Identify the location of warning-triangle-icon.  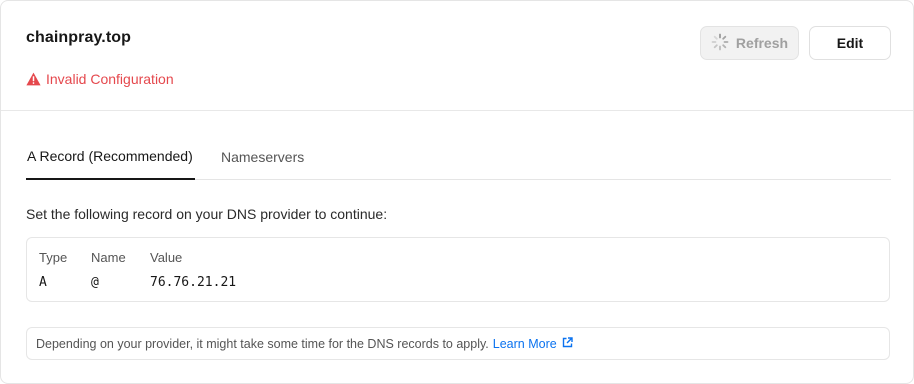
(33, 79).